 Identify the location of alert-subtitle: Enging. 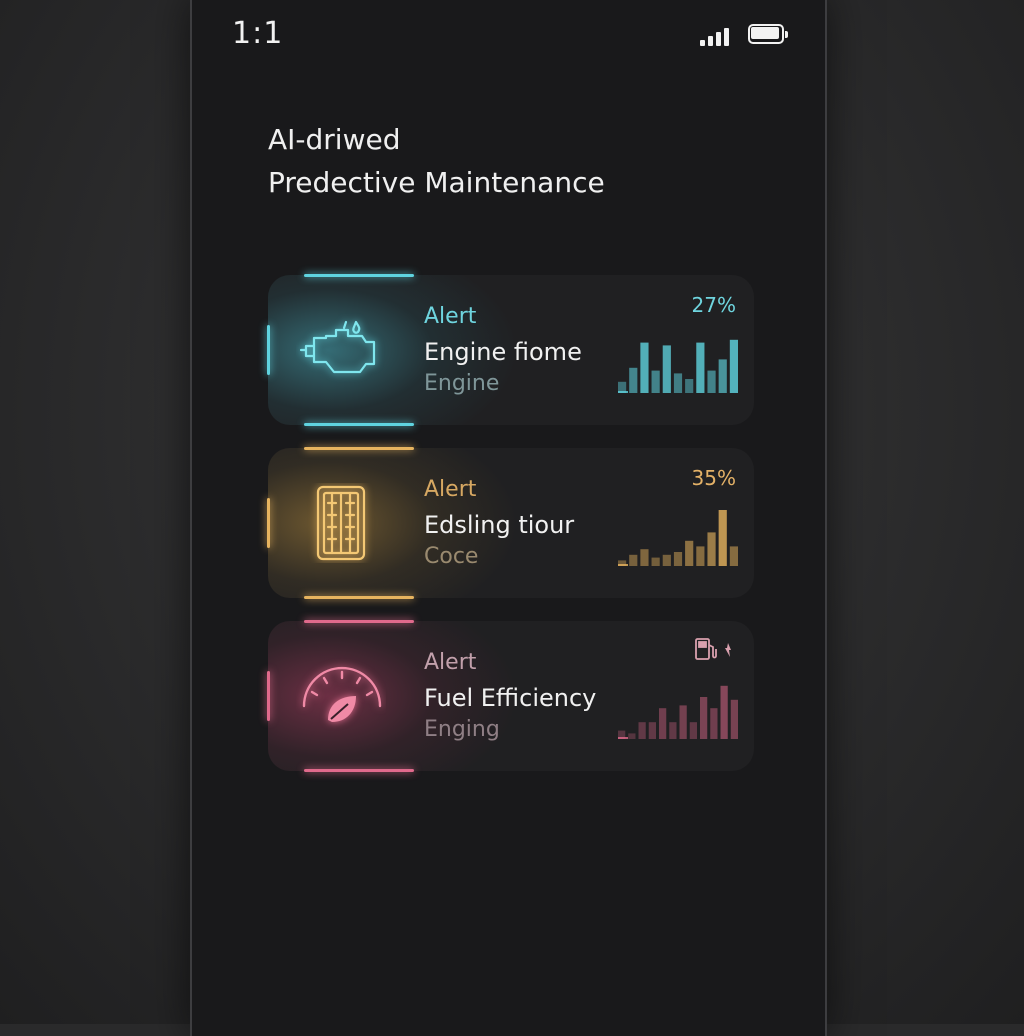
(462, 729).